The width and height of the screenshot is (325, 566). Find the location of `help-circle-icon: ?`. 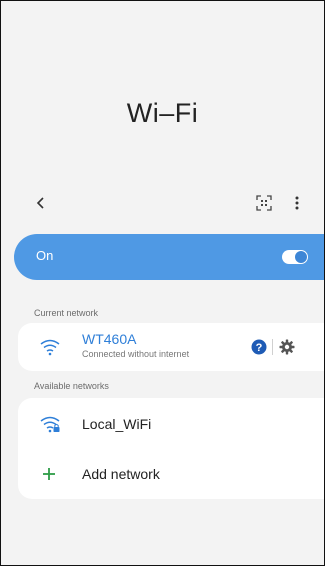

help-circle-icon: ? is located at coordinates (259, 347).